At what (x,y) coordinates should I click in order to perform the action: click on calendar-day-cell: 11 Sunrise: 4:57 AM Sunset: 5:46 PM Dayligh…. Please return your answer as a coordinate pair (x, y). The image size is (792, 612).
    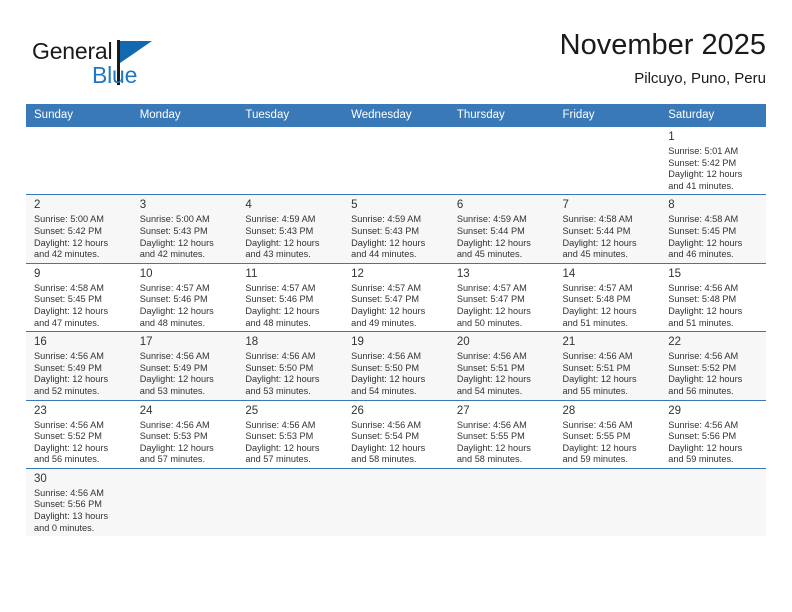
    Looking at the image, I should click on (290, 297).